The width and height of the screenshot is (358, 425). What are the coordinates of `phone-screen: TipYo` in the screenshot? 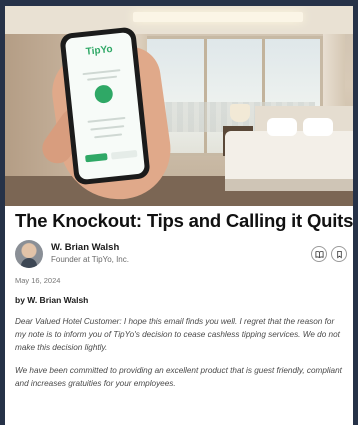 It's located at (105, 106).